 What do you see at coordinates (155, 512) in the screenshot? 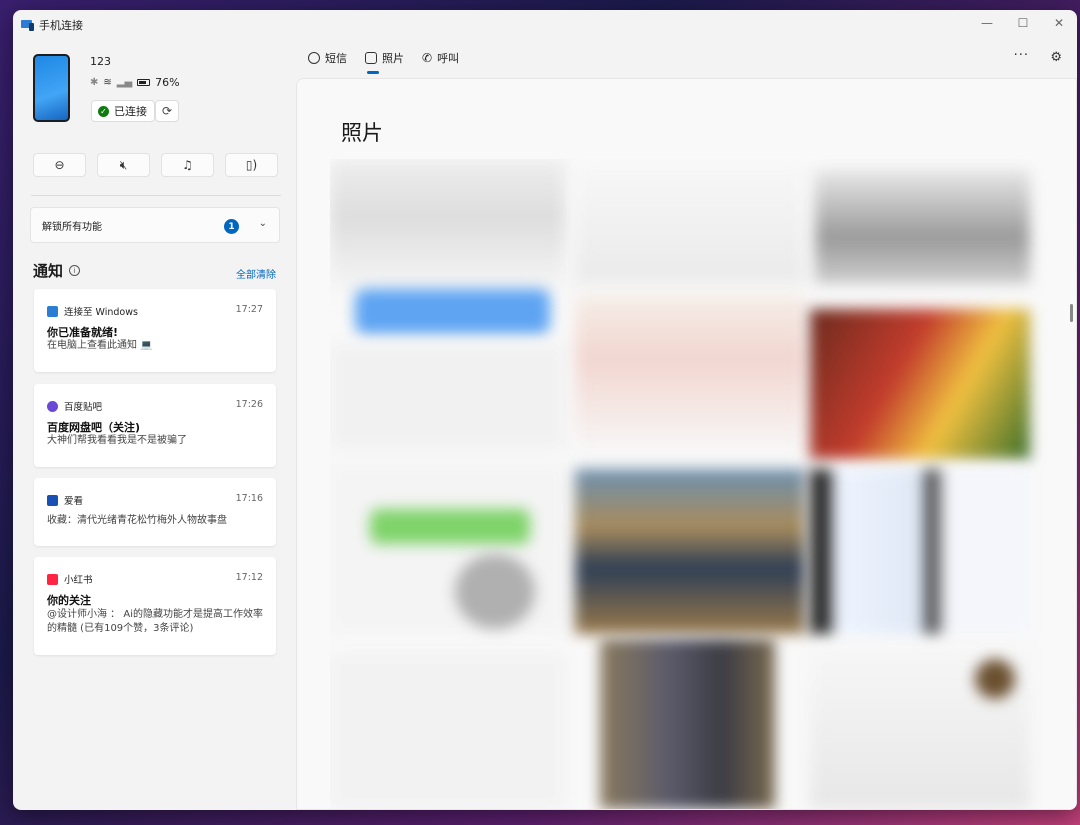
I see `notification-card: 爱看 17:16 收藏：清代光绪青花松竹梅外人物故事盘` at bounding box center [155, 512].